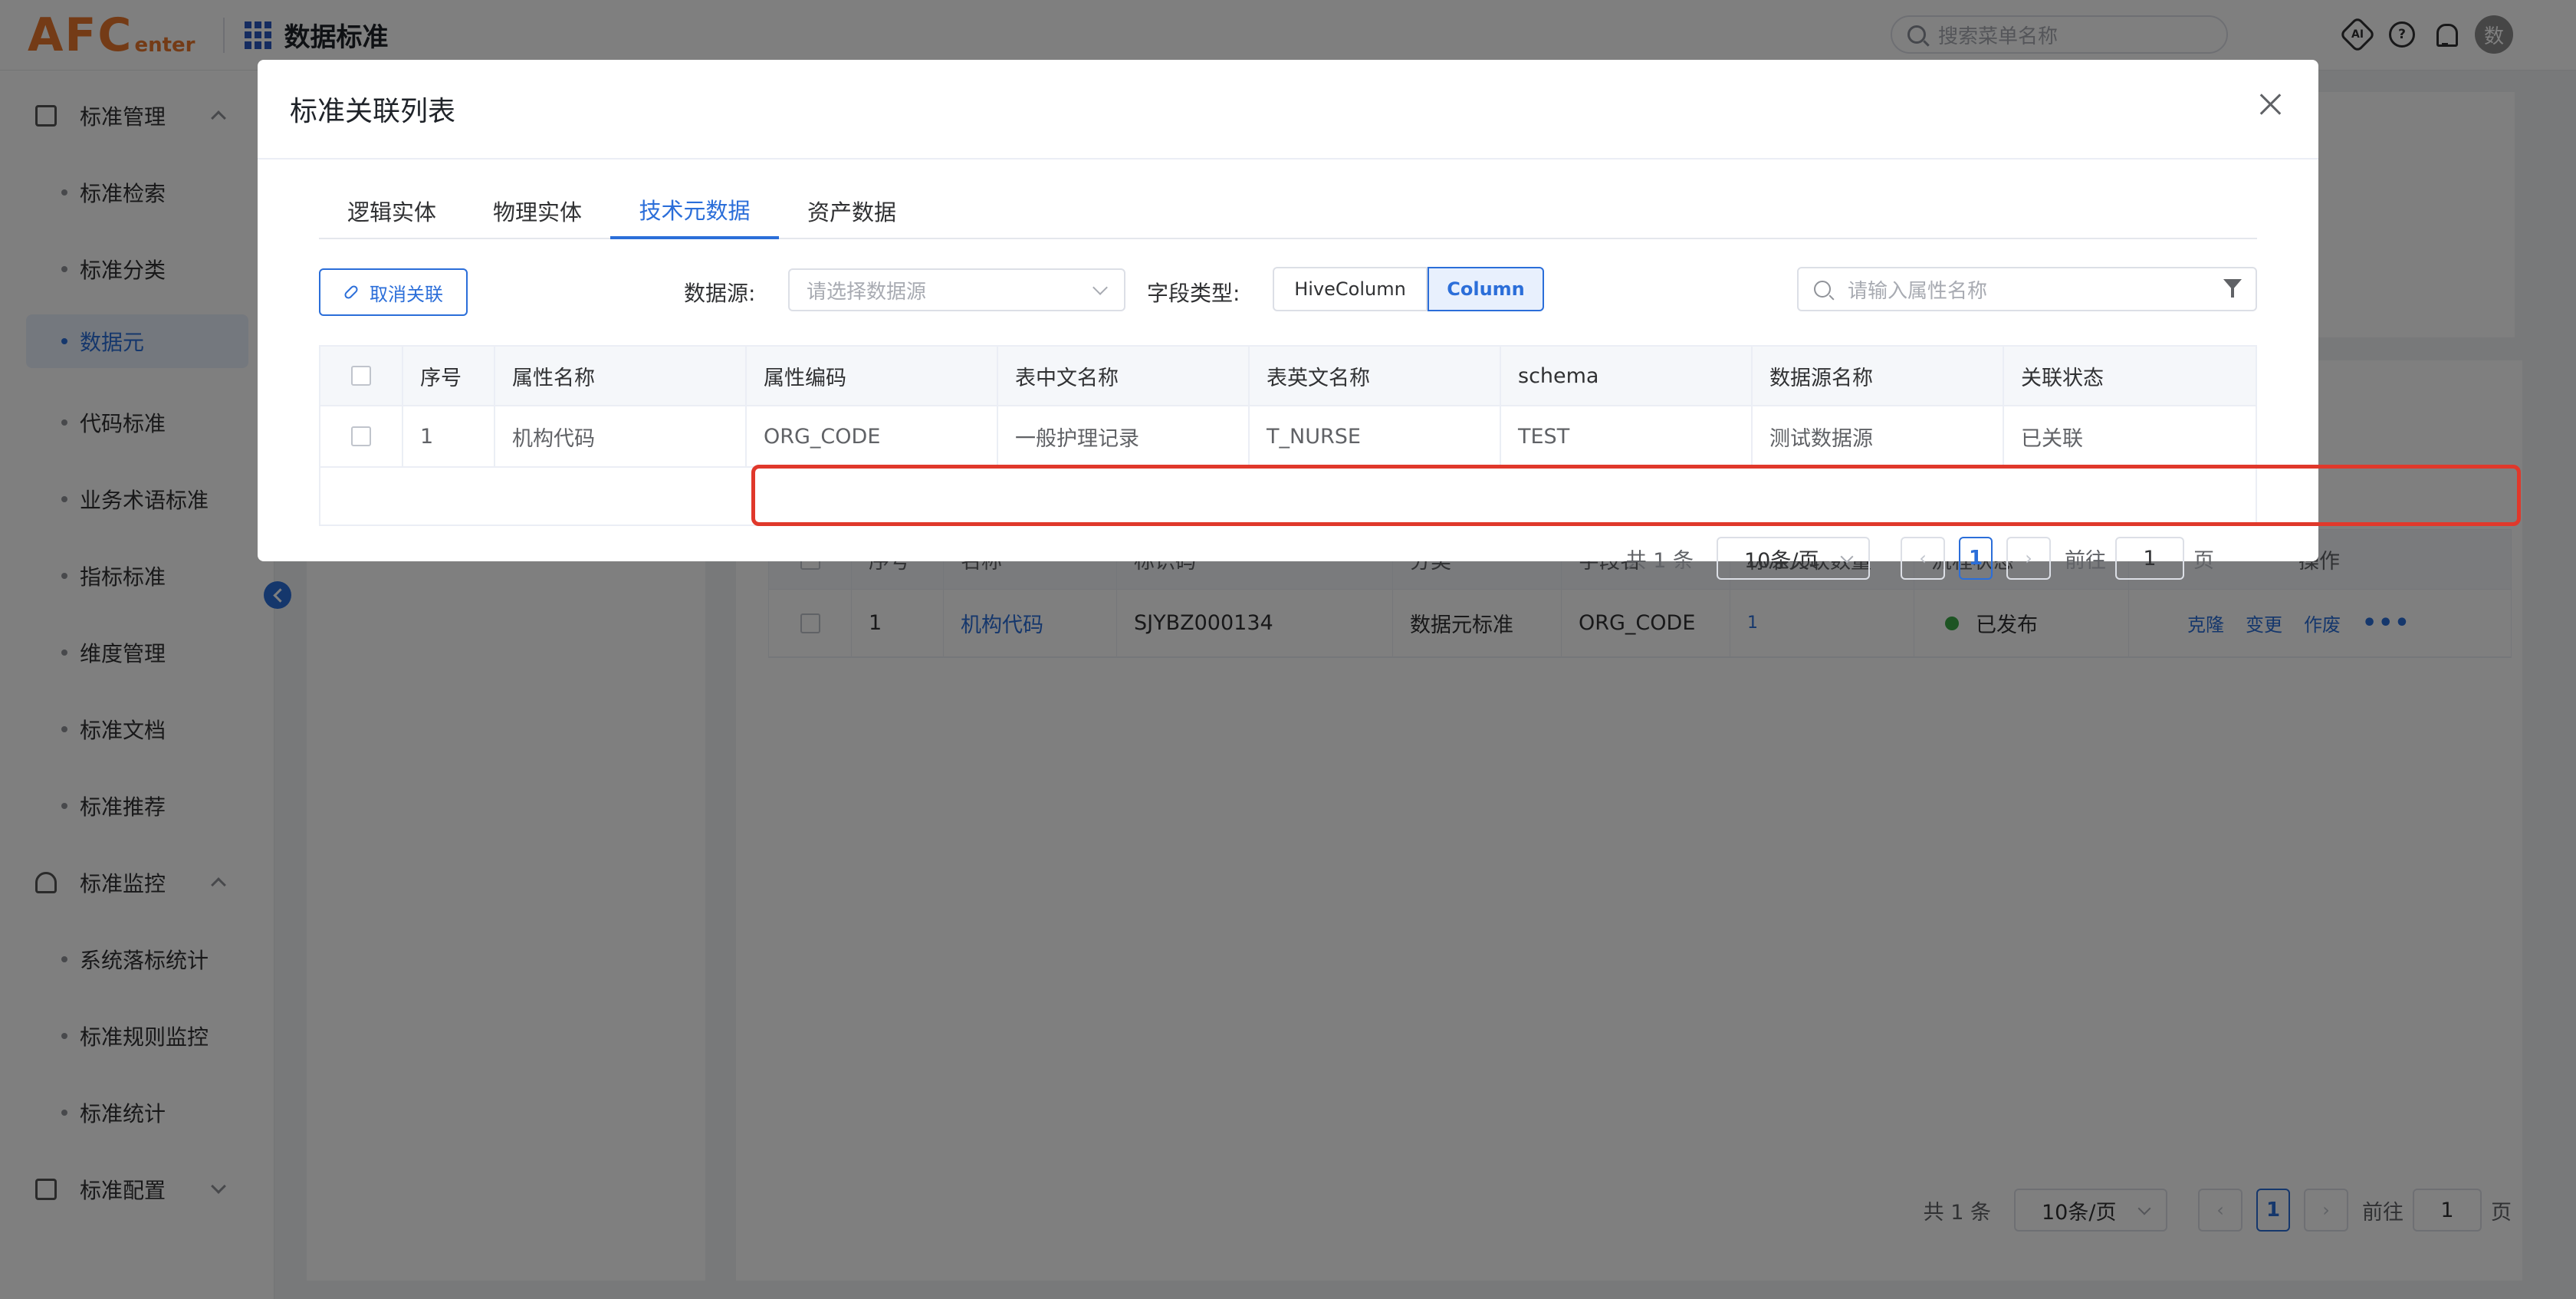 The image size is (2576, 1299). What do you see at coordinates (2232, 289) in the screenshot?
I see `filter-icon` at bounding box center [2232, 289].